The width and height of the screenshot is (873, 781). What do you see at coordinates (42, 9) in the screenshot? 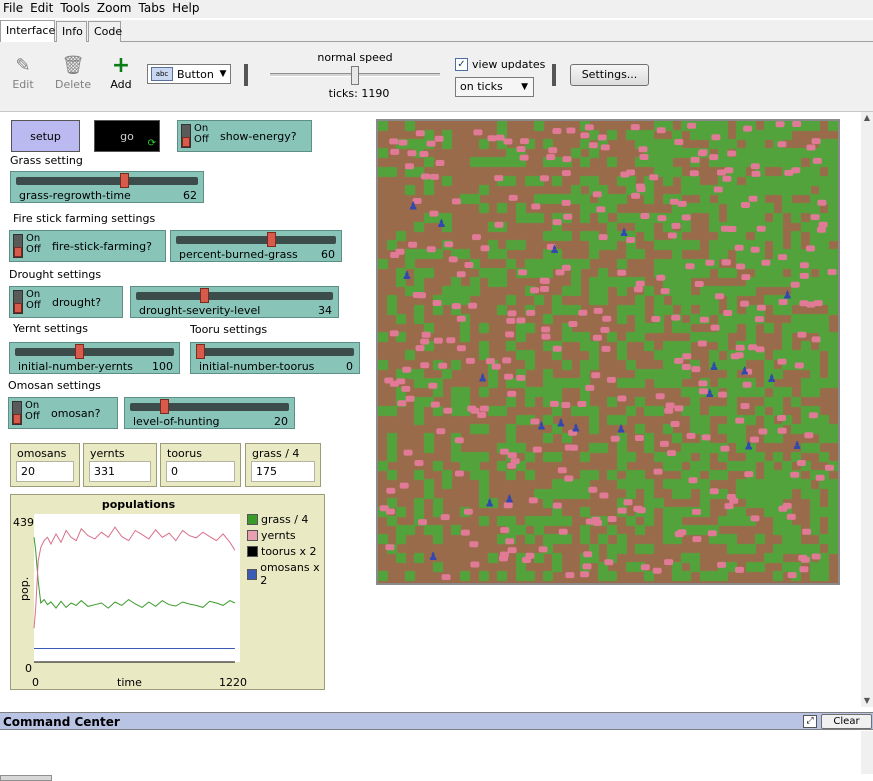
I see `menu-edit: Edit` at bounding box center [42, 9].